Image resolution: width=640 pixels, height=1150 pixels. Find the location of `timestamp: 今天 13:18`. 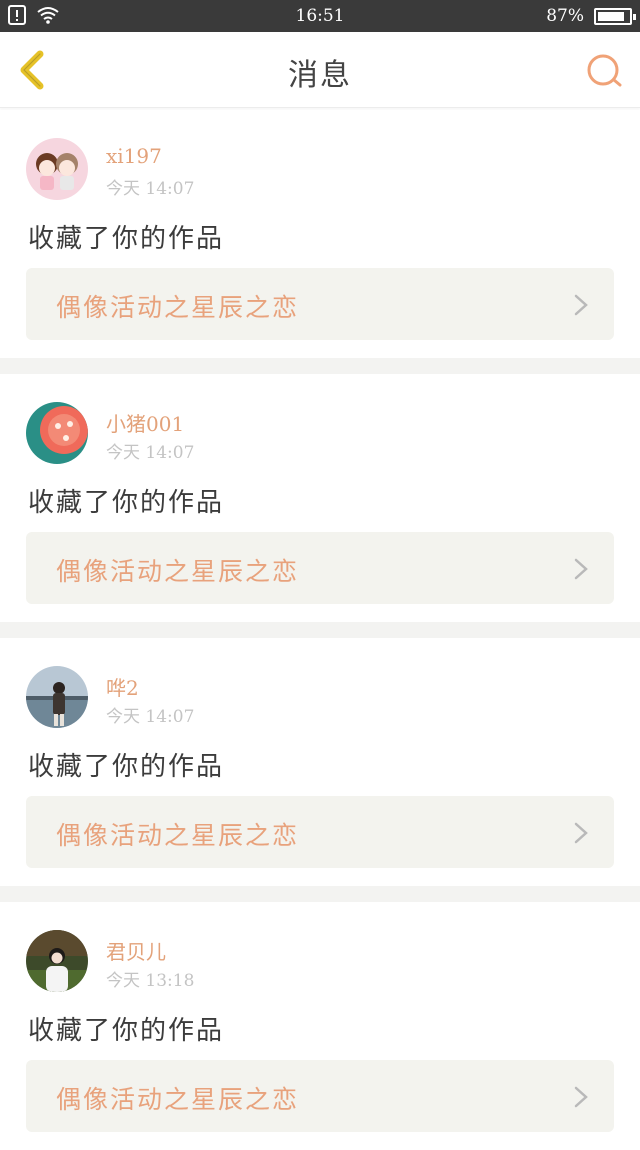

timestamp: 今天 13:18 is located at coordinates (150, 981).